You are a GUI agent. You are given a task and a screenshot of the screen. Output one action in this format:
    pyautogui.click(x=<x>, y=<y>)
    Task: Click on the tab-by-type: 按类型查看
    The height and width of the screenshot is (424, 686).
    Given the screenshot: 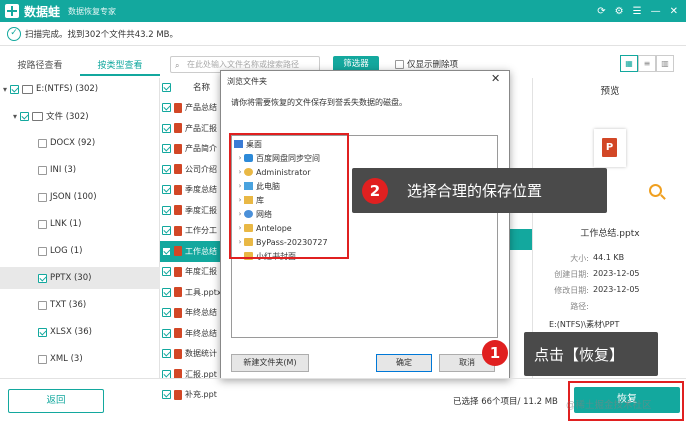 What is the action you would take?
    pyautogui.click(x=120, y=66)
    